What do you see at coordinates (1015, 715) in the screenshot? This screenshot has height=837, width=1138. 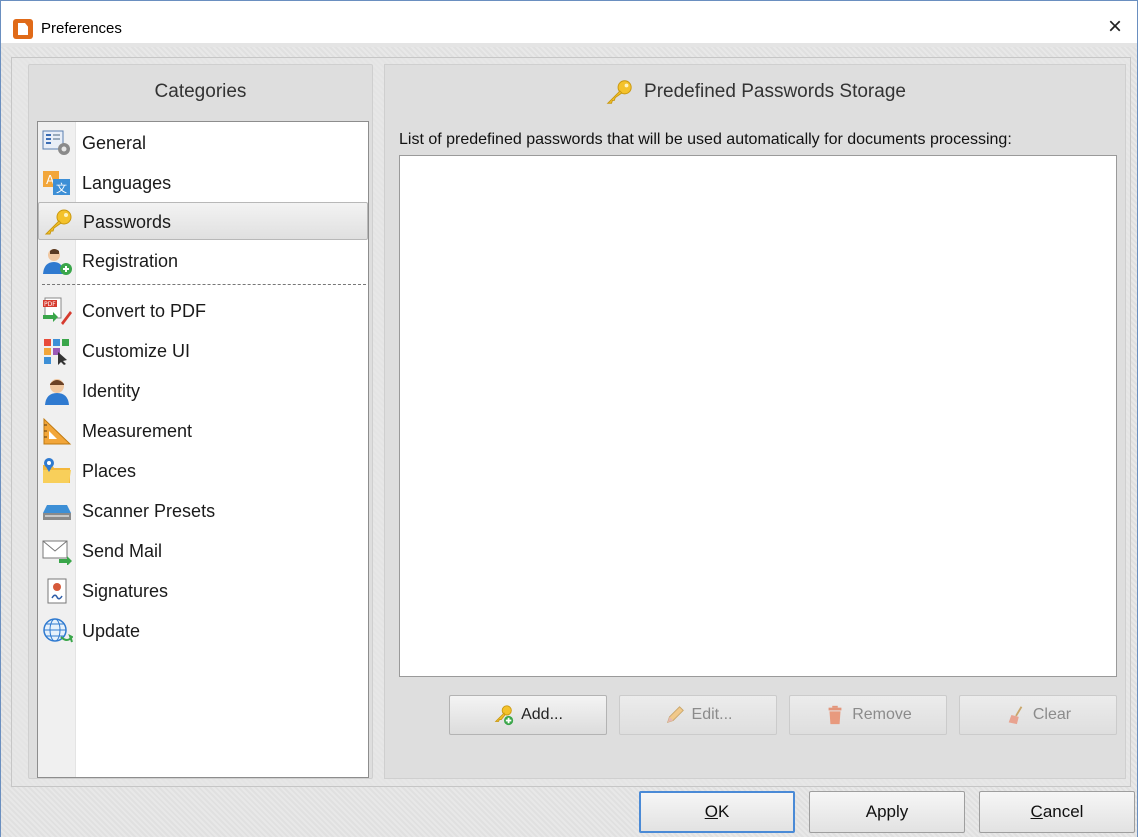 I see `broom-icon` at bounding box center [1015, 715].